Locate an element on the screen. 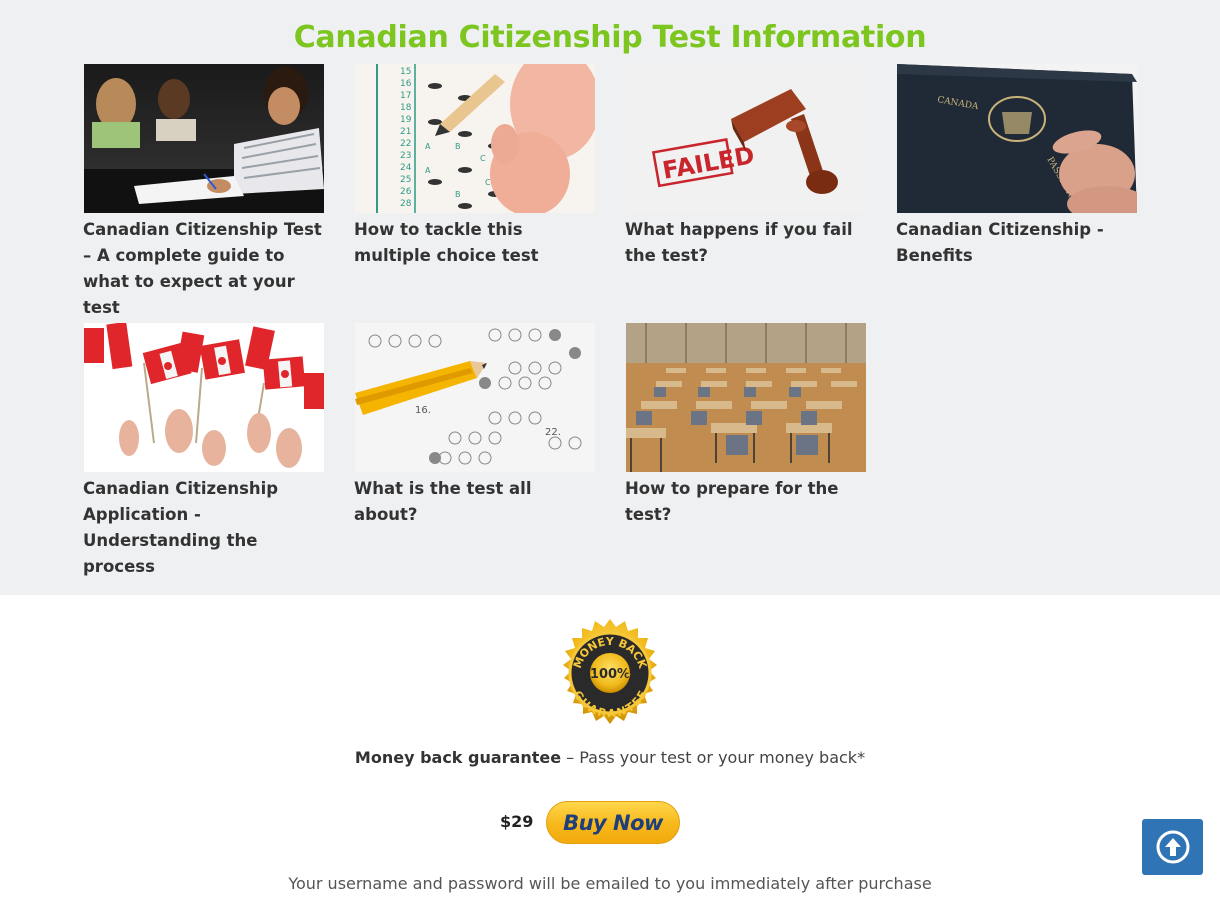  svg-text: 16. is located at coordinates (423, 410).